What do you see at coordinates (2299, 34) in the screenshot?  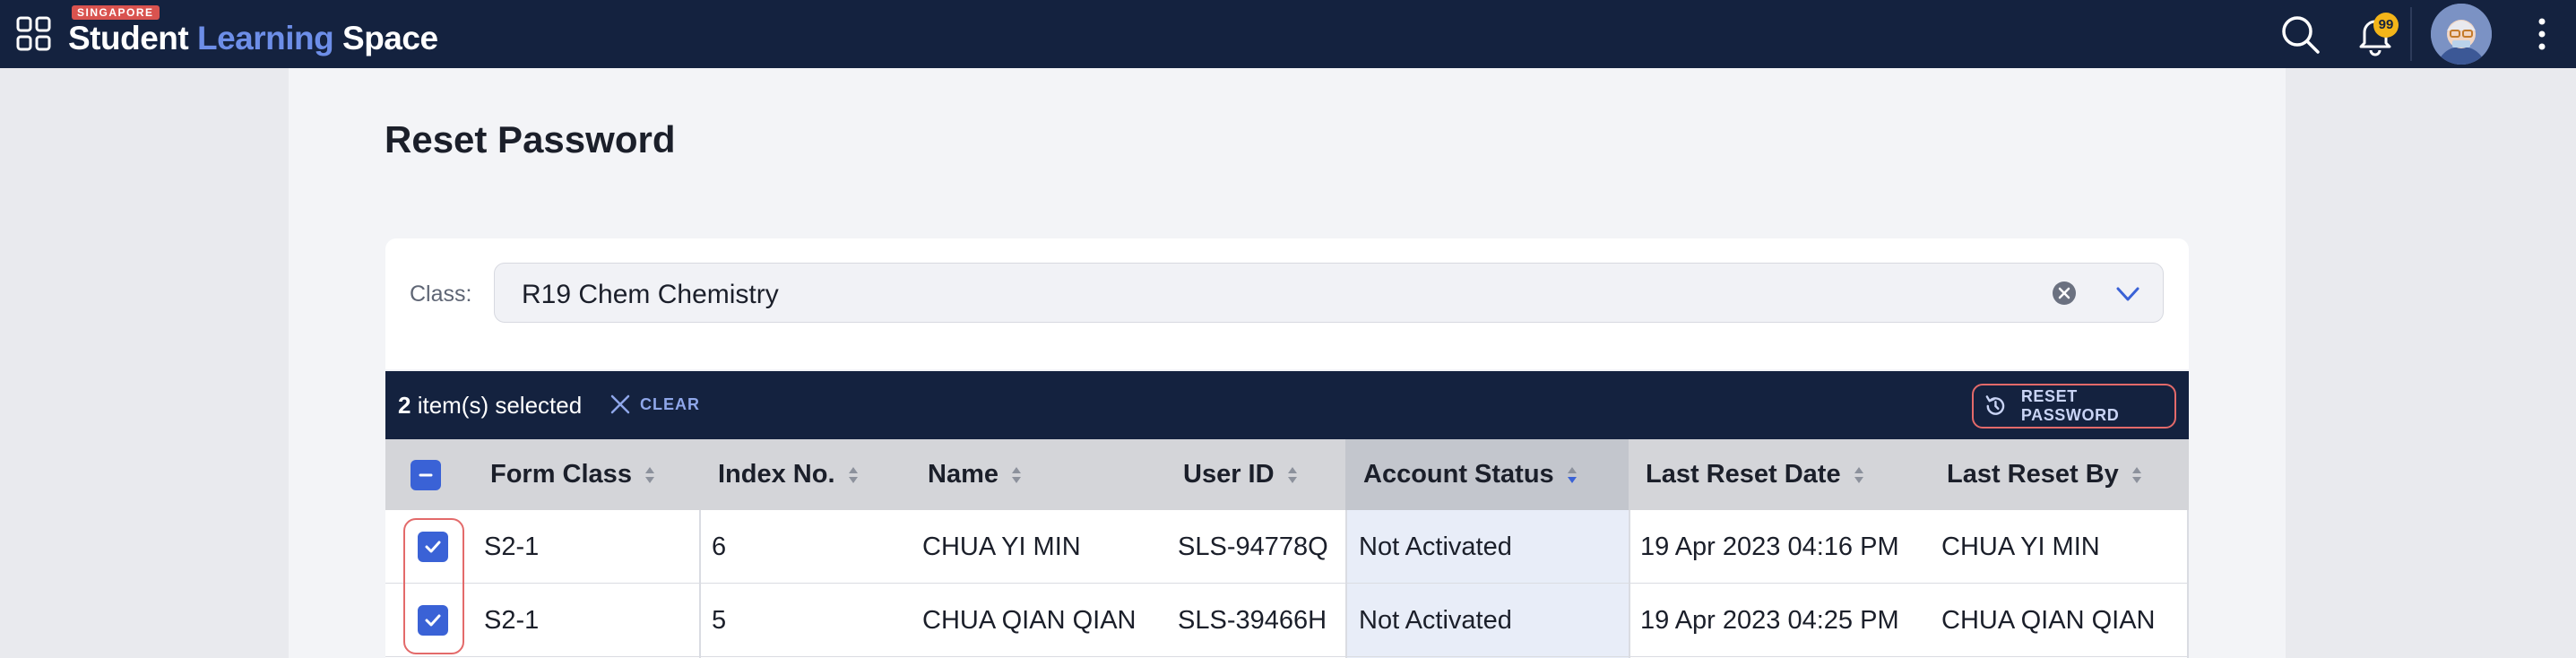 I see `search-icon` at bounding box center [2299, 34].